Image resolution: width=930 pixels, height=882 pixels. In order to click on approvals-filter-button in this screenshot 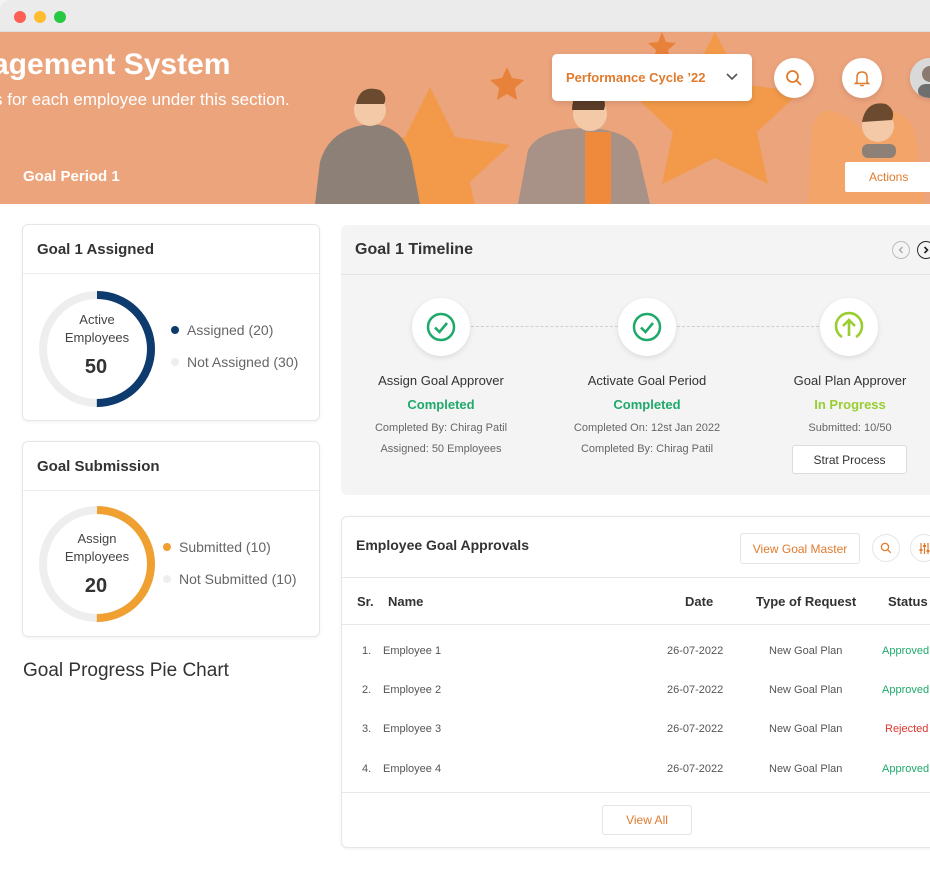, I will do `click(920, 548)`.